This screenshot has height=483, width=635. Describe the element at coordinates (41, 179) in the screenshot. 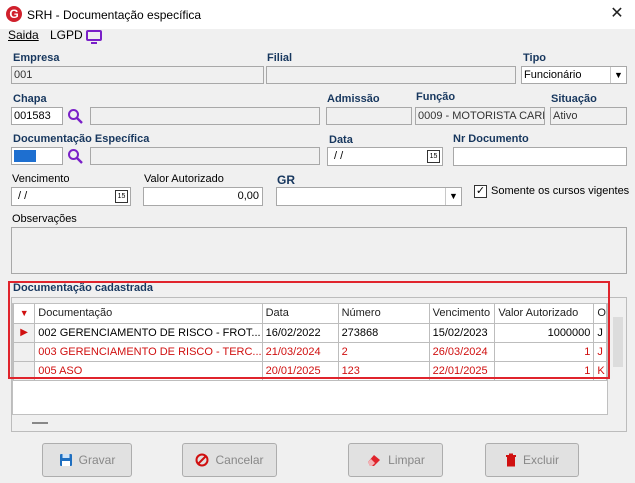

I see `vencimento-label: Vencimento` at that location.